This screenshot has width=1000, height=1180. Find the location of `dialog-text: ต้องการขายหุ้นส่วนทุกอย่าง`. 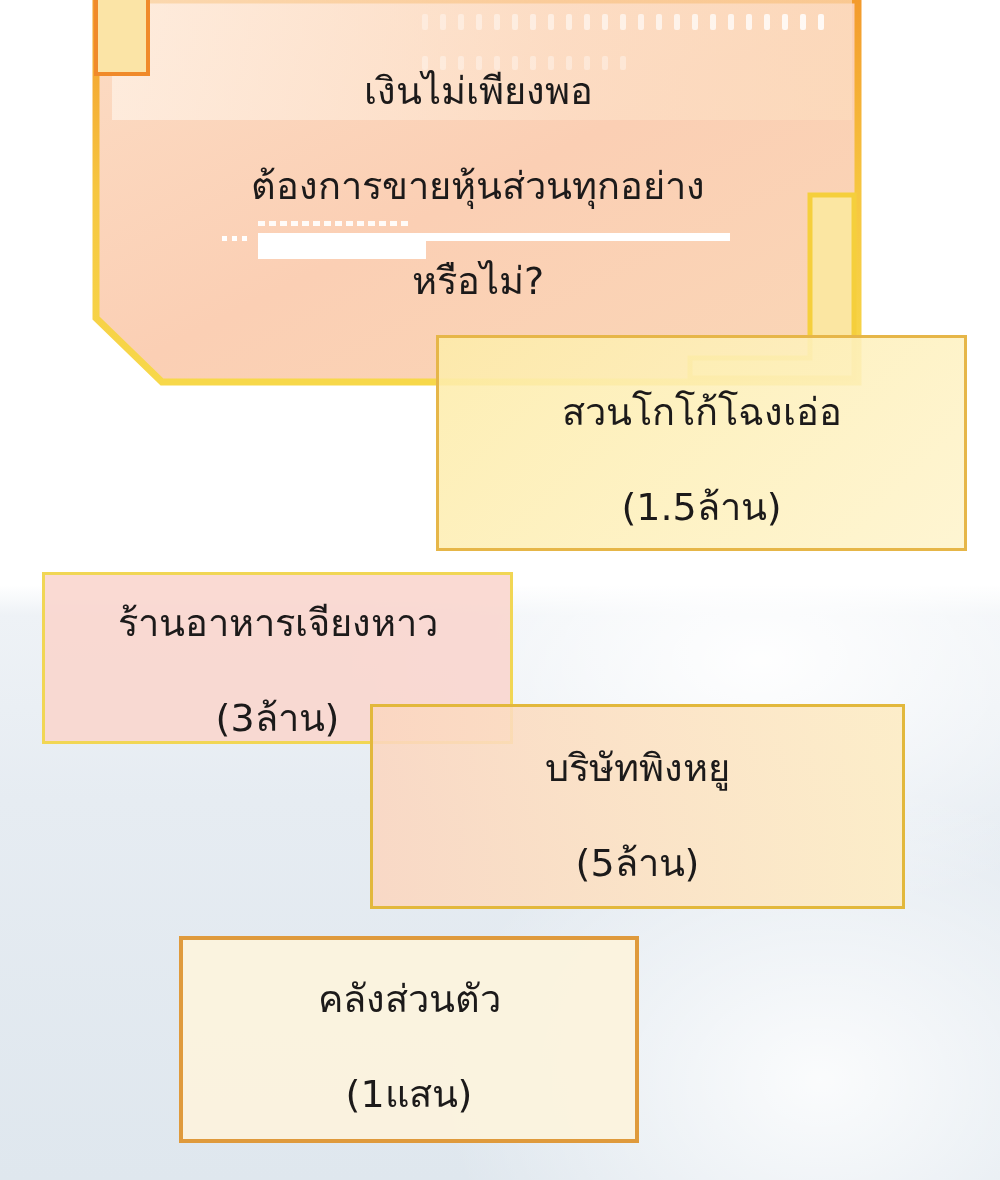

dialog-text: ต้องการขายหุ้นส่วนทุกอย่าง is located at coordinates (478, 187).